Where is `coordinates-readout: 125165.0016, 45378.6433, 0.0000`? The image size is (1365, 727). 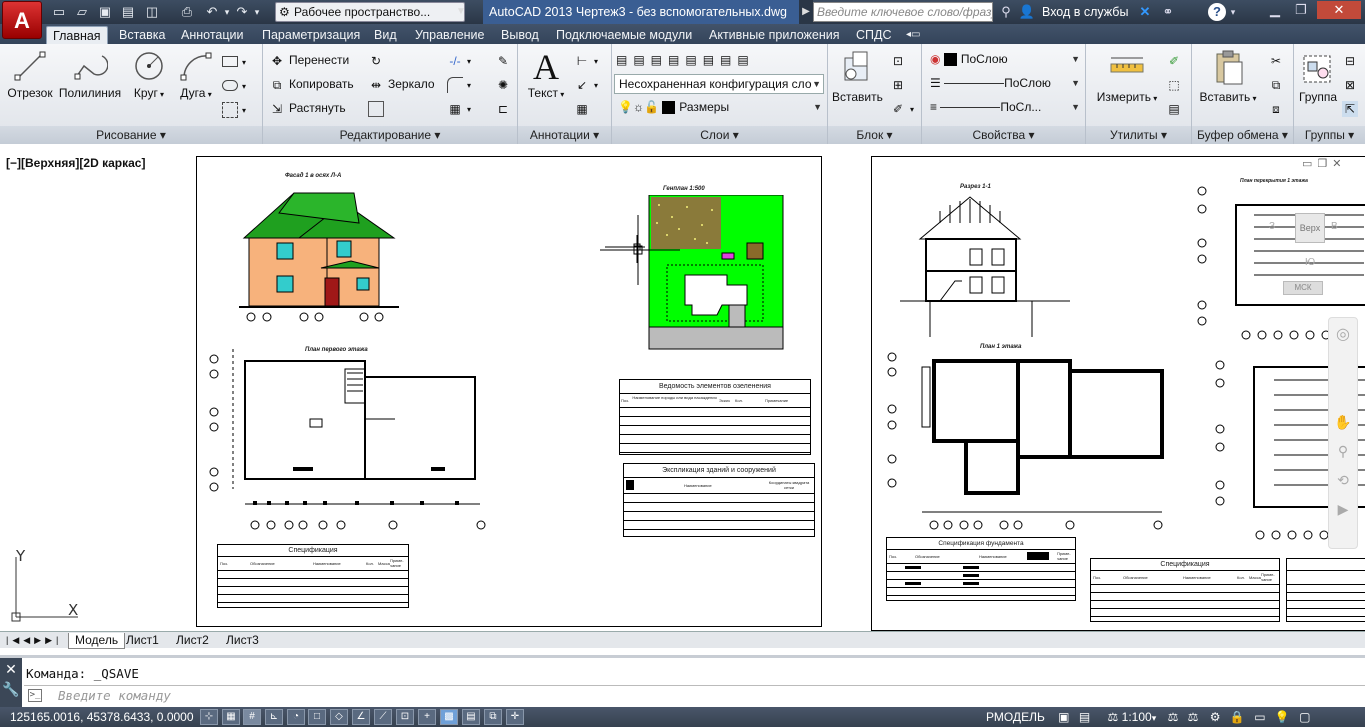
coordinates-readout: 125165.0016, 45378.6433, 0.0000 is located at coordinates (102, 717).